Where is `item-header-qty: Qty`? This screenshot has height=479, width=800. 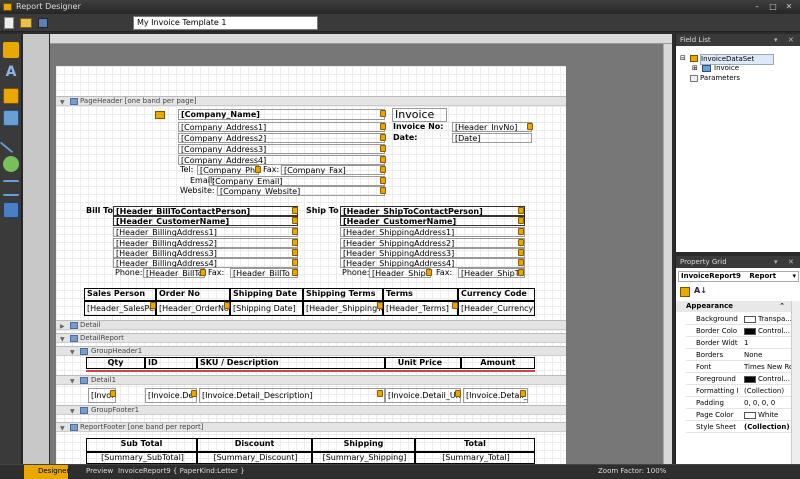 item-header-qty: Qty is located at coordinates (115, 363).